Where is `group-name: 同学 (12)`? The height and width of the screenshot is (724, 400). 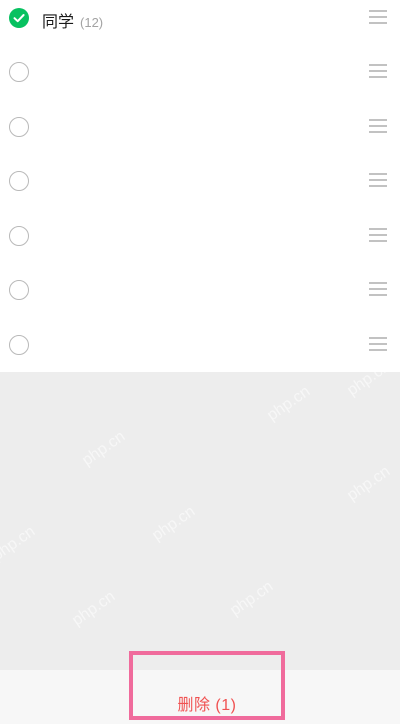 group-name: 同学 (12) is located at coordinates (72, 20).